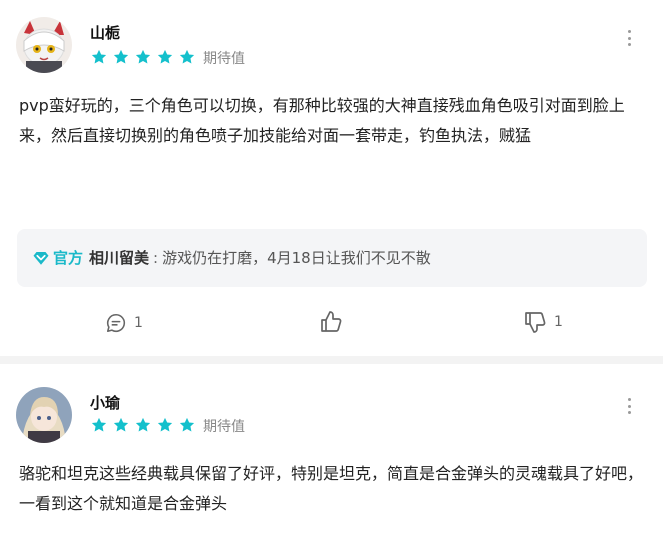 Image resolution: width=663 pixels, height=534 pixels. What do you see at coordinates (535, 322) in the screenshot?
I see `thumbs-down-icon` at bounding box center [535, 322].